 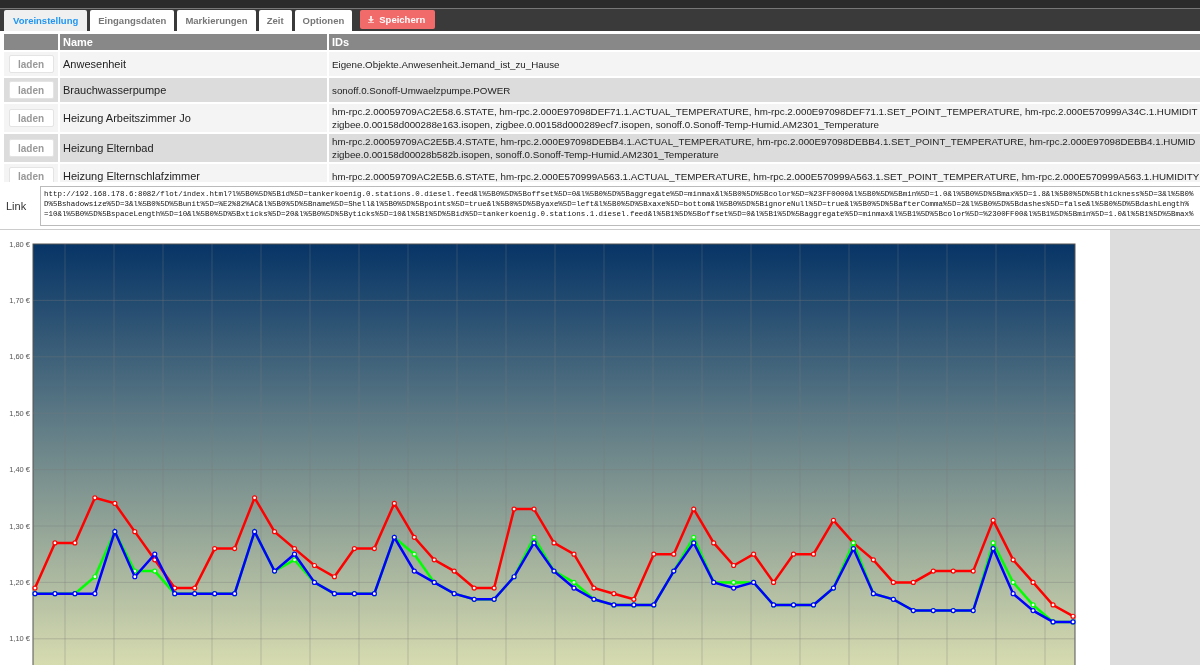 I want to click on id-list-line: hm-rpc.2.00059709AC2E5B.6.STATE, hm-rpc.2.000E570999A563.1.ACTUAL_TEMPERATURE, hm-rpc.2.000E570999A563.1.SET_POINT_TEMPERATURE, hm-rpc.2.000E570999A563.1.HUMIDITY, so click(x=766, y=175).